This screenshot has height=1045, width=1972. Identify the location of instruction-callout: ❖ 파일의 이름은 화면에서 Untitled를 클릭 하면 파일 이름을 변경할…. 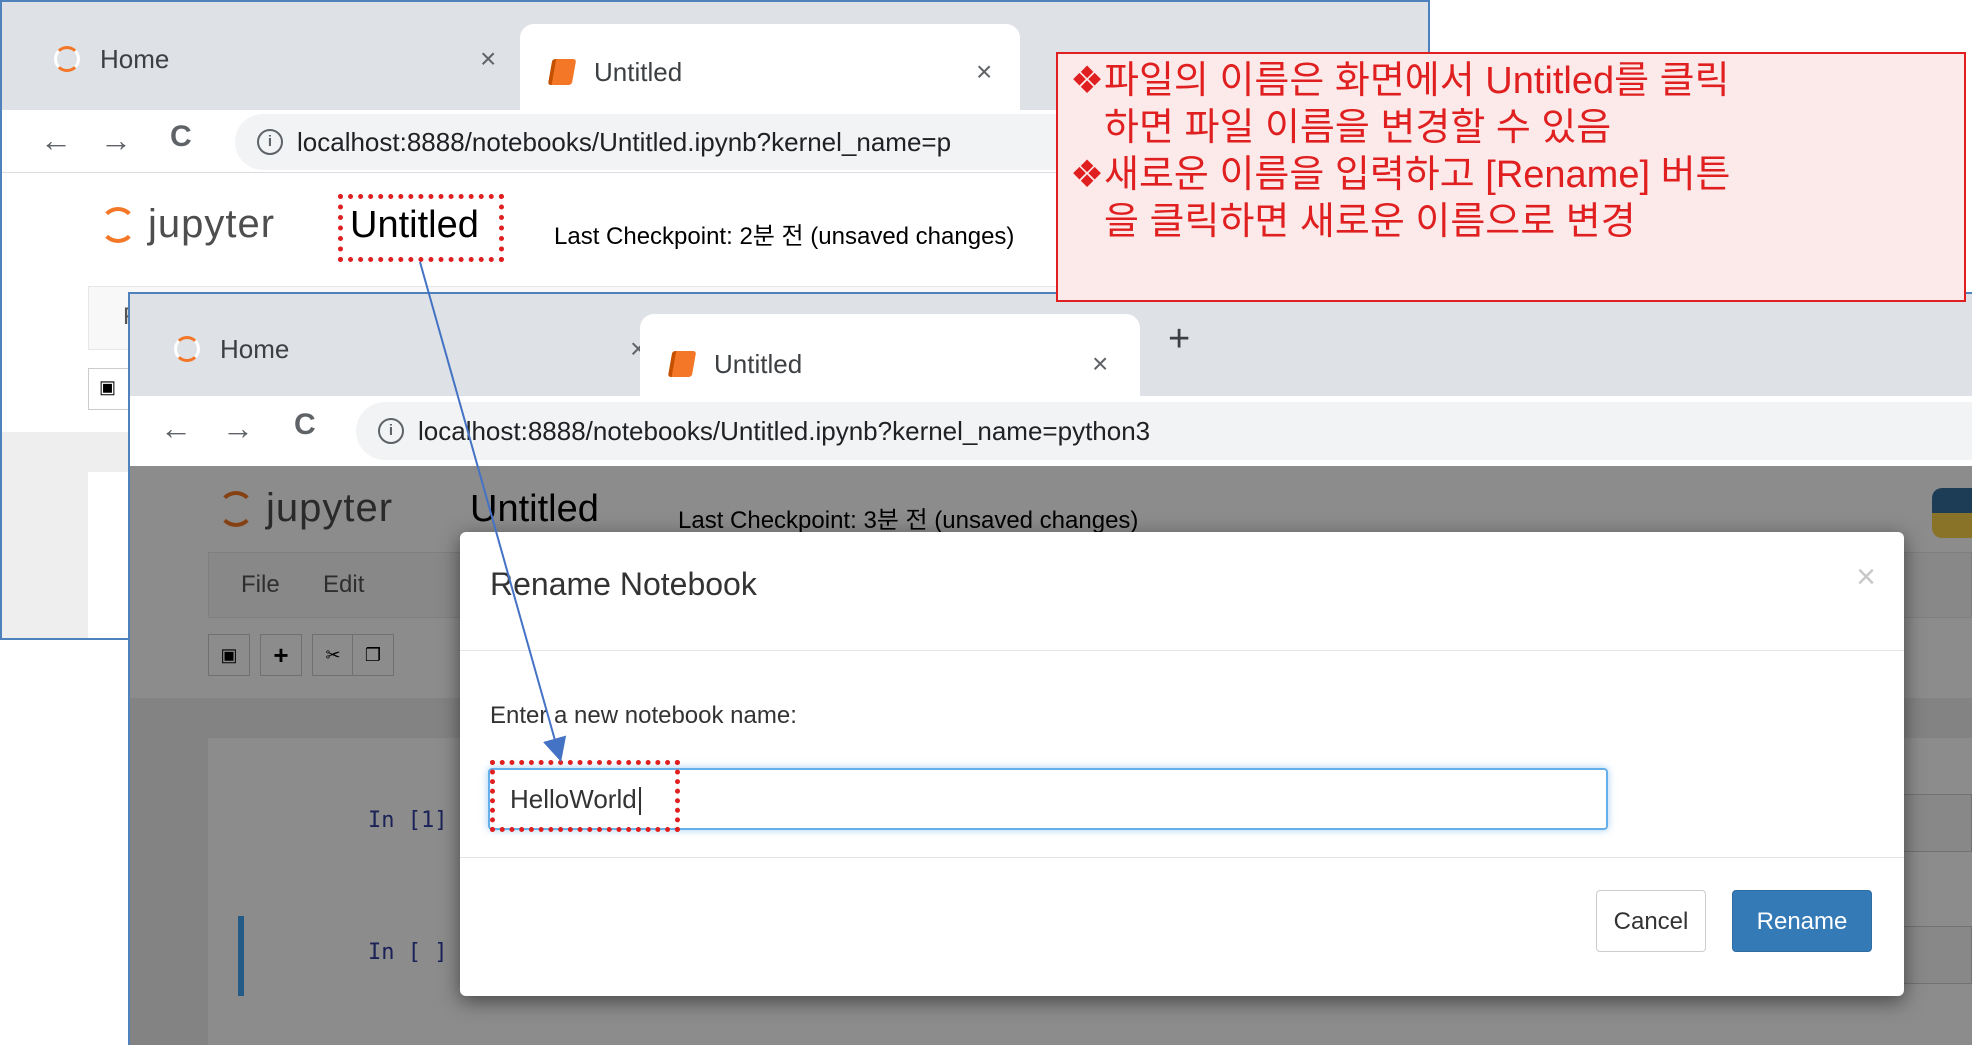
(1511, 177).